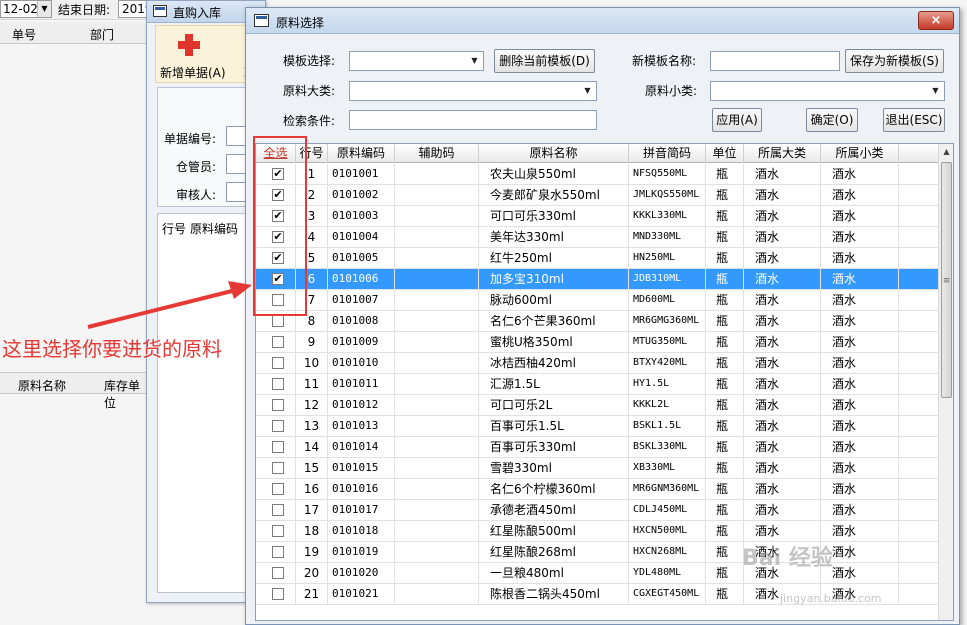 The height and width of the screenshot is (625, 967). I want to click on pinyin-header: 拼音简码, so click(667, 153).